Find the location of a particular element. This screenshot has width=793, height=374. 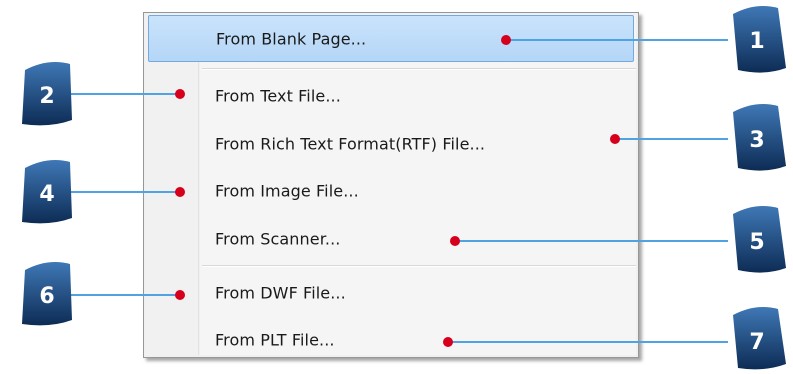

callout-number: 2 is located at coordinates (46, 96).